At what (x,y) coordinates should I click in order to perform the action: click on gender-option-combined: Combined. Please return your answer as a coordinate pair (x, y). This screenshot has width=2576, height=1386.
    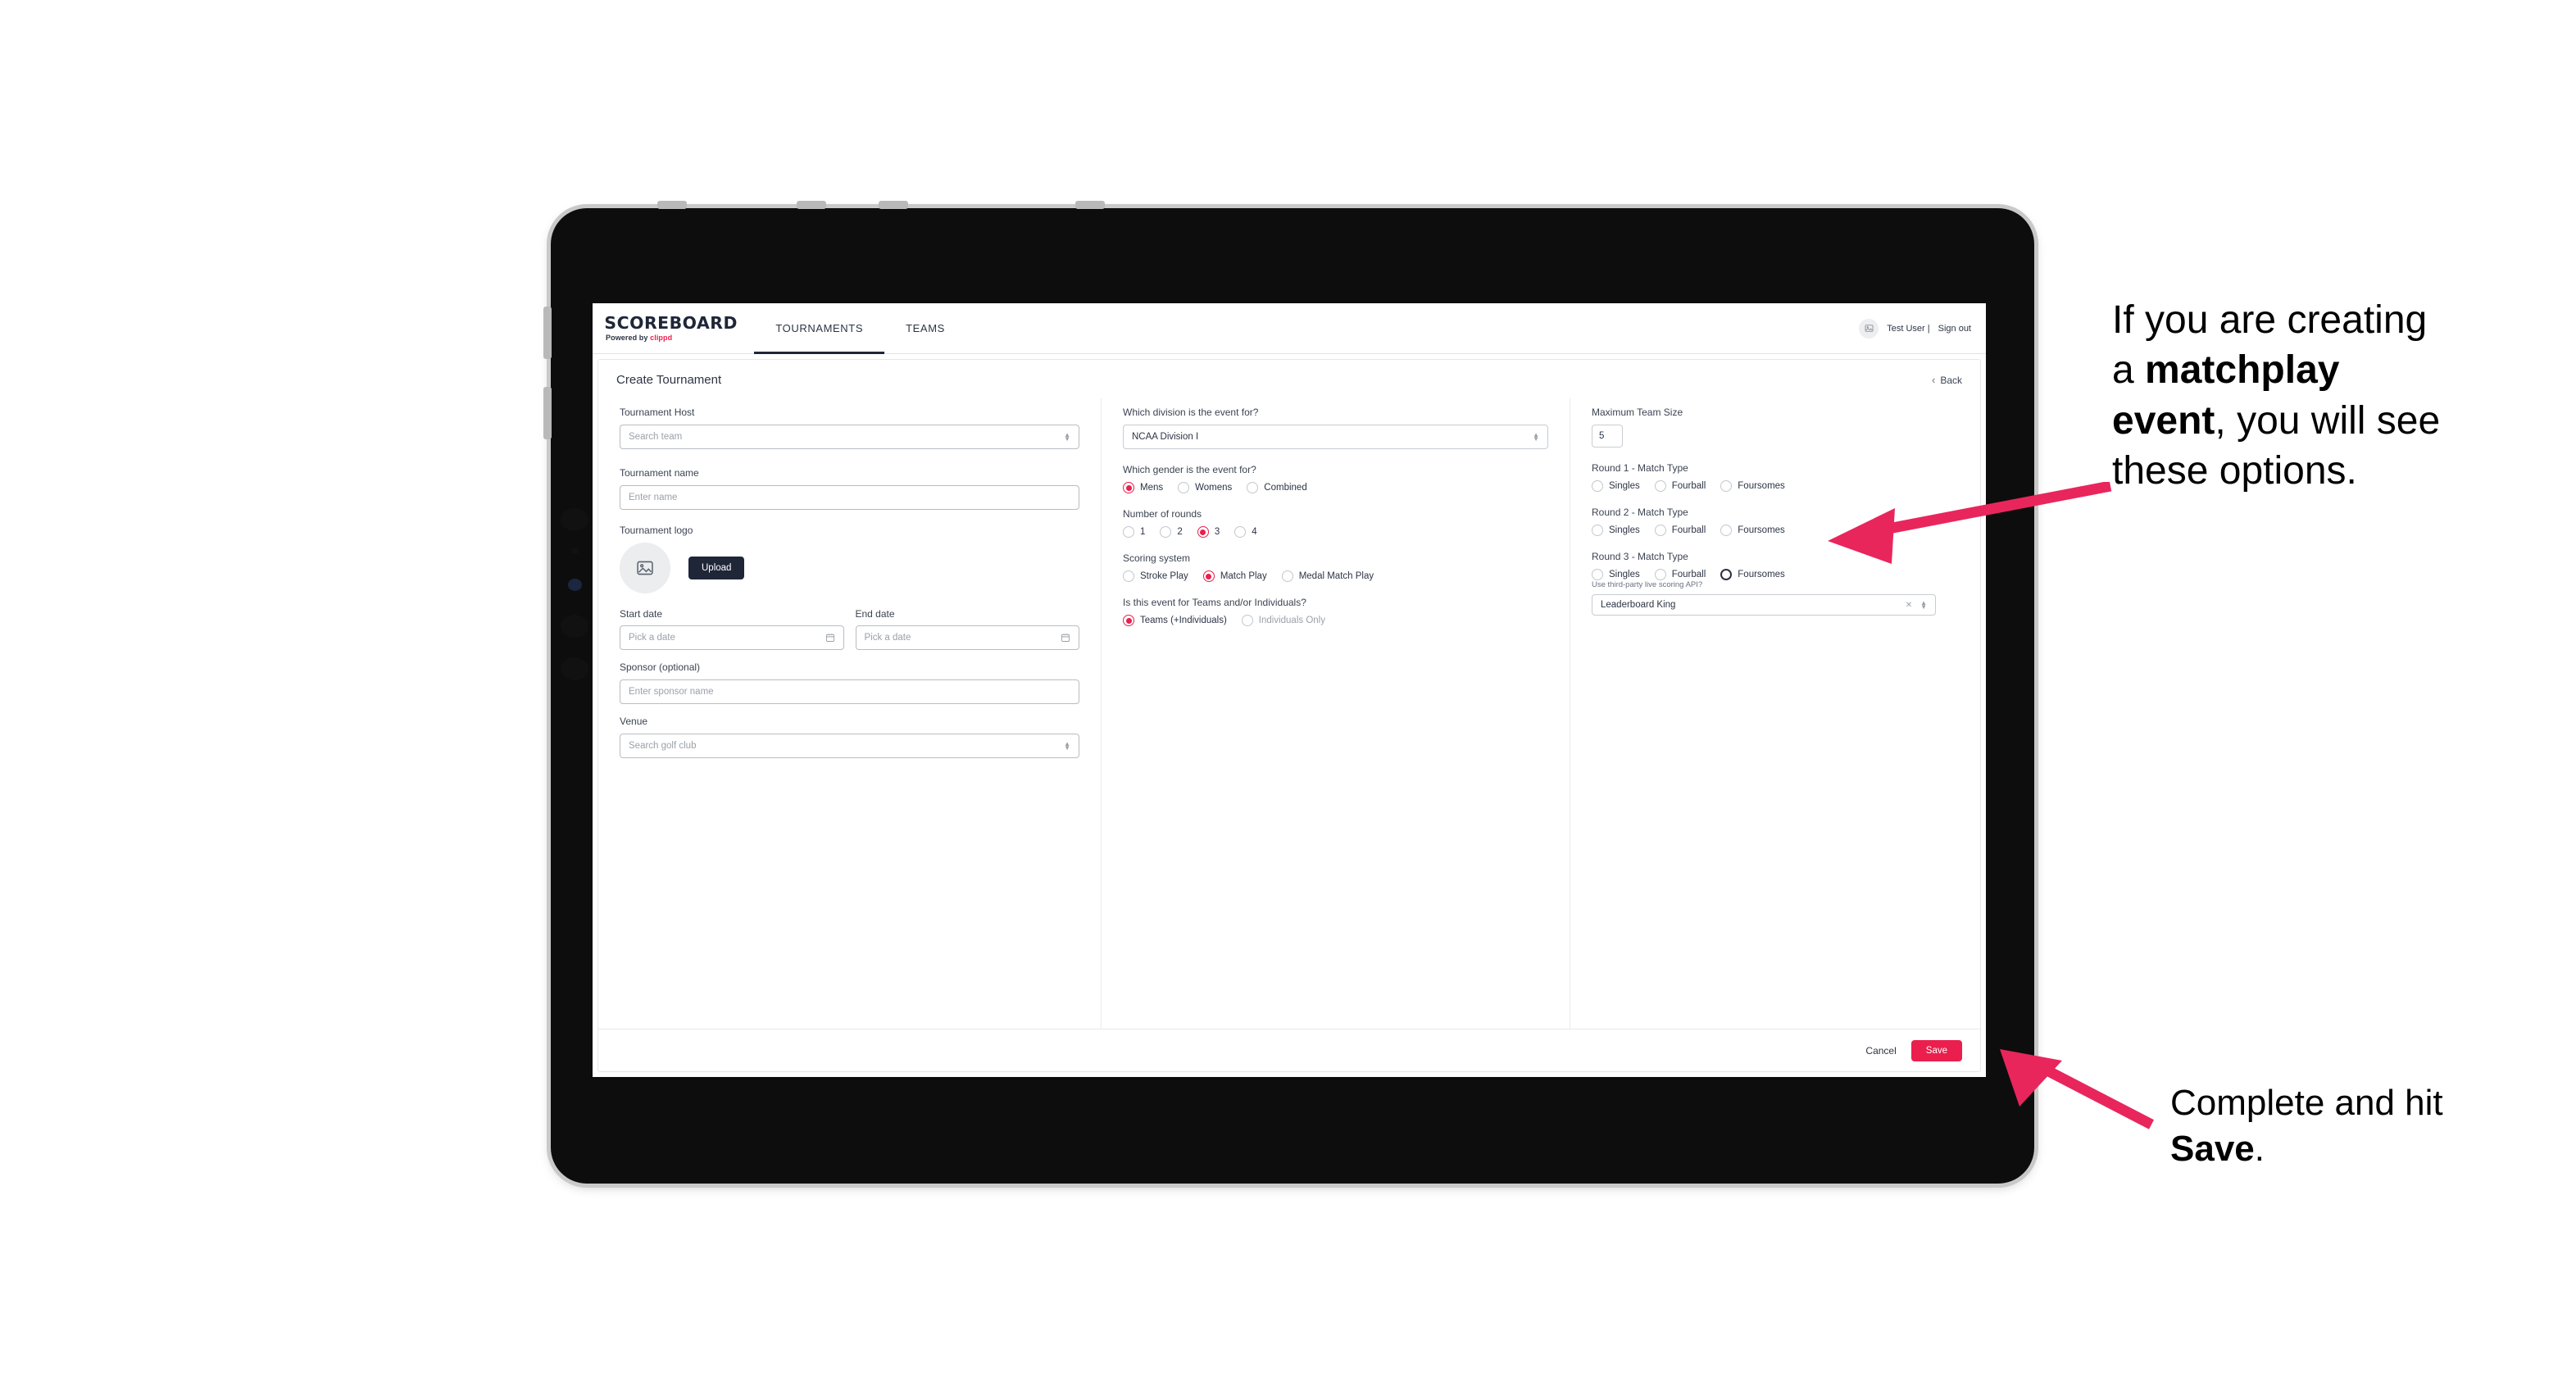
    Looking at the image, I should click on (1277, 488).